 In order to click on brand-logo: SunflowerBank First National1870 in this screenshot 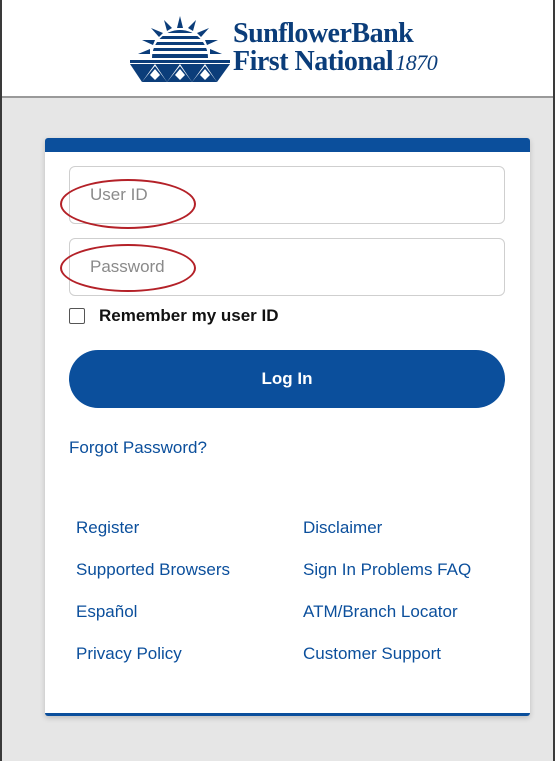, I will do `click(290, 50)`.